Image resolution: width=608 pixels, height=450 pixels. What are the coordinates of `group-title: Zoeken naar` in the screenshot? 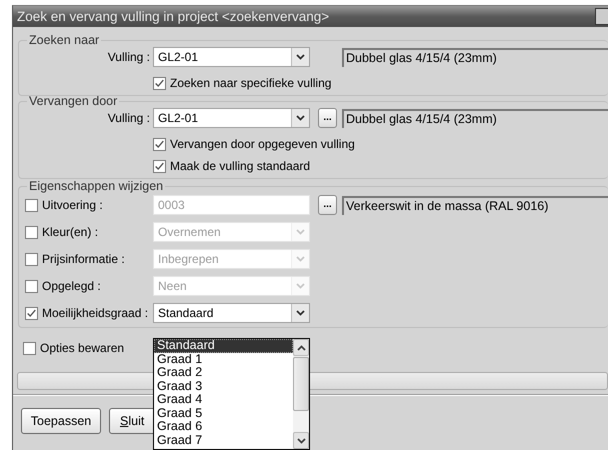 It's located at (64, 40).